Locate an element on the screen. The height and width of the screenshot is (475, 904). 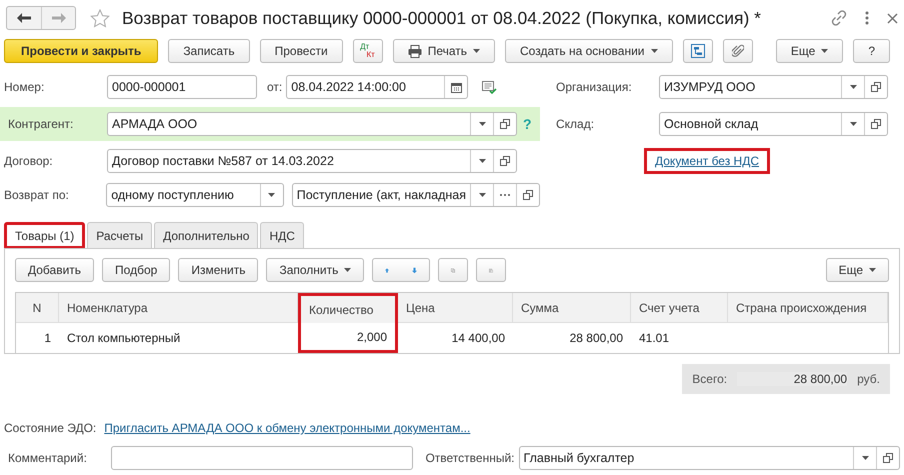
table-cell-text: 14 400,00 is located at coordinates (478, 338).